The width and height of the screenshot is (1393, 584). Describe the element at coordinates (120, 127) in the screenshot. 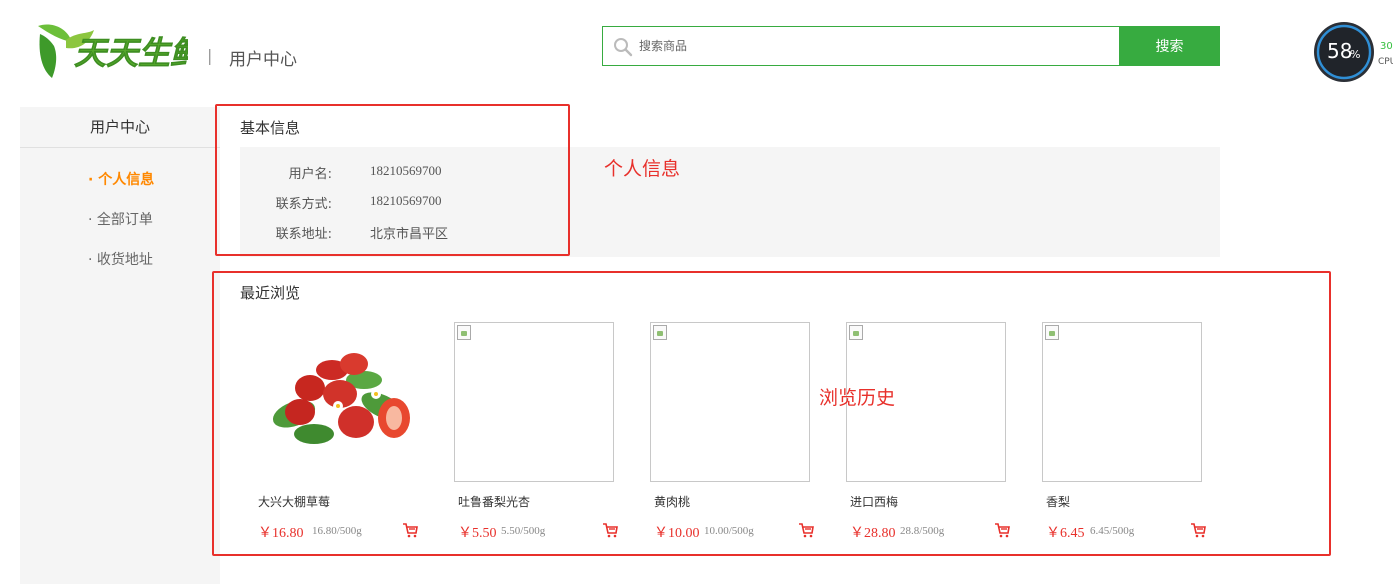

I see `sidebar-title: 用户中心` at that location.